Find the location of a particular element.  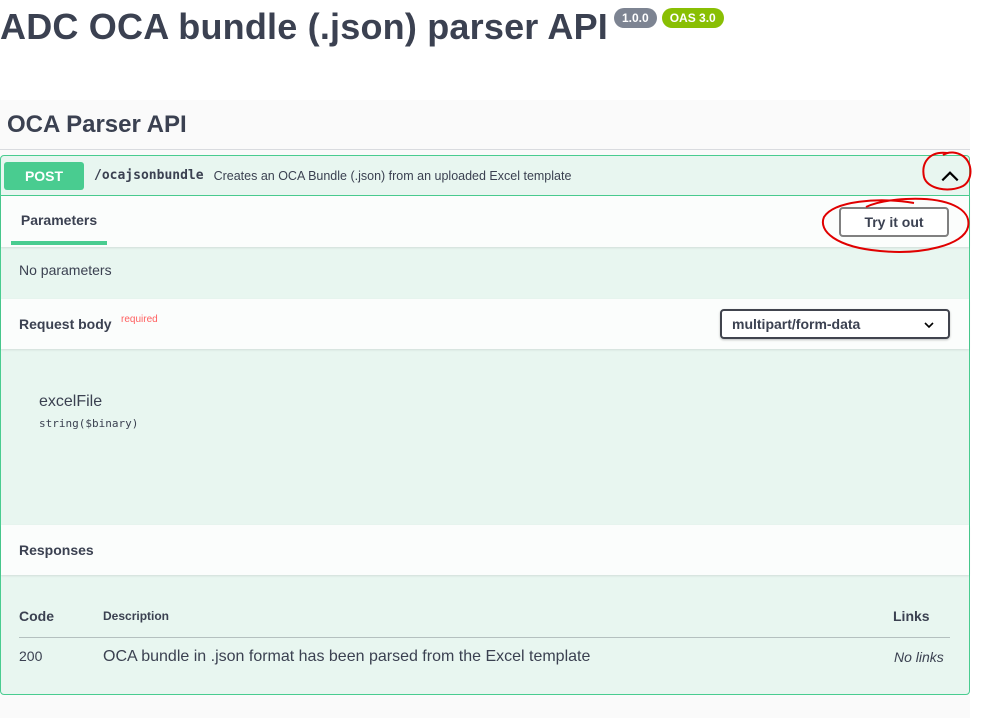

method-badge-post: POST is located at coordinates (44, 175).